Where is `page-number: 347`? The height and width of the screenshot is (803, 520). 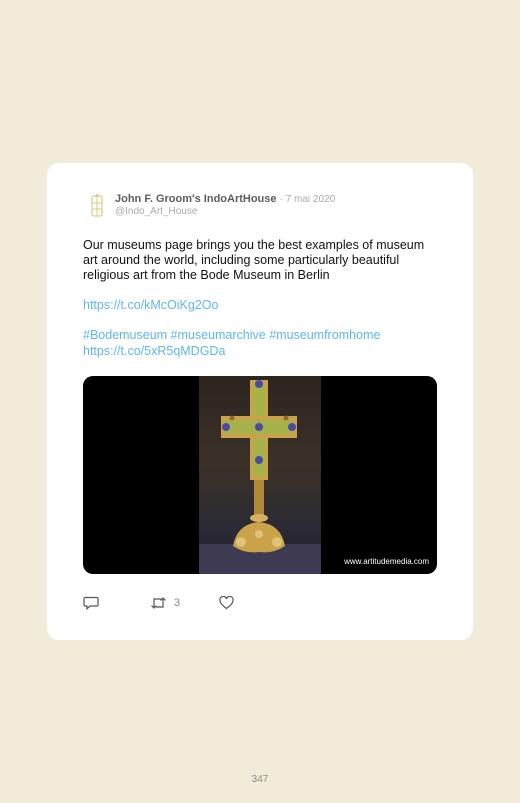
page-number: 347 is located at coordinates (260, 779).